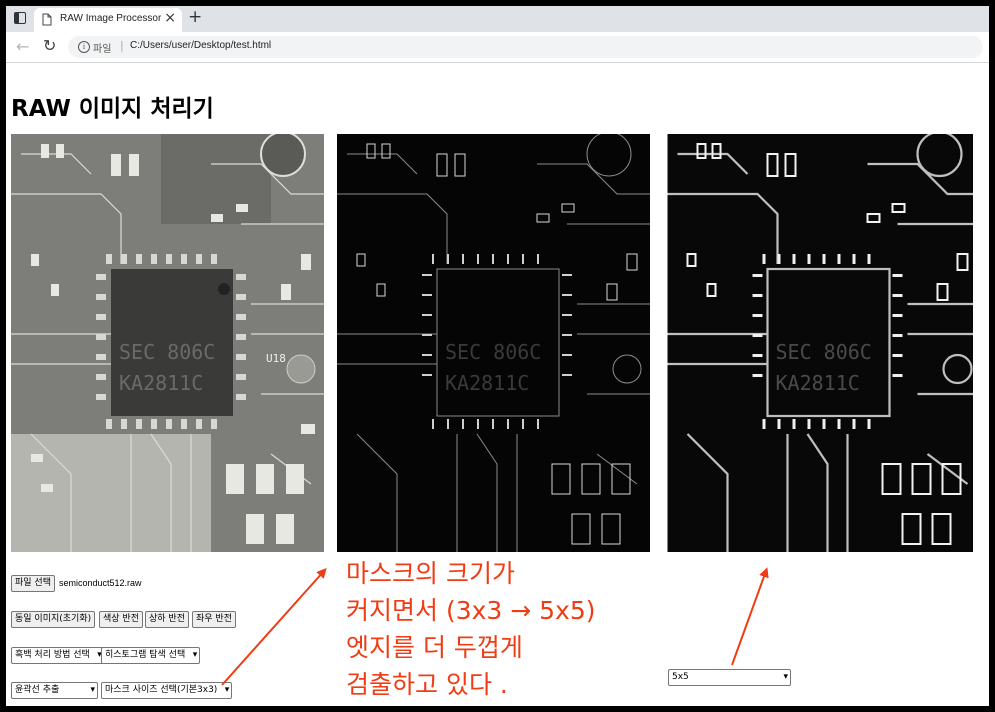 This screenshot has width=995, height=712. Describe the element at coordinates (434, 647) in the screenshot. I see `annotation-line-3: 엣지를 더 두껍게` at that location.